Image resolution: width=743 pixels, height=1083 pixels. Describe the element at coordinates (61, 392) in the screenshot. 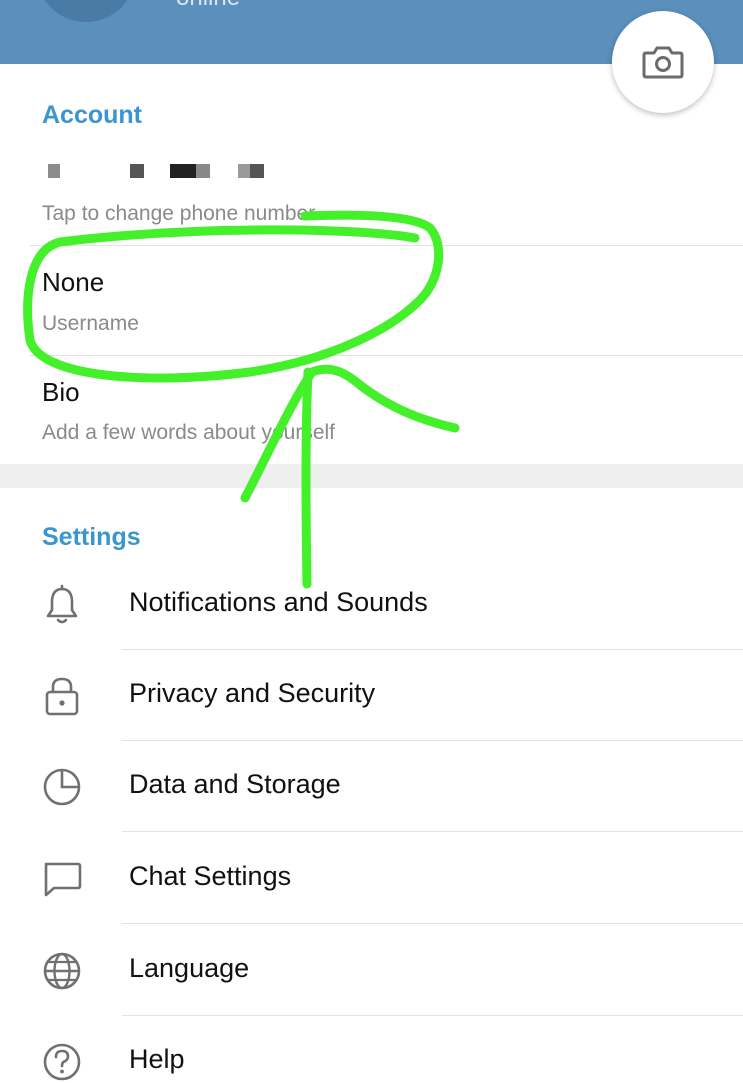

I see `bio-value: Bio` at that location.